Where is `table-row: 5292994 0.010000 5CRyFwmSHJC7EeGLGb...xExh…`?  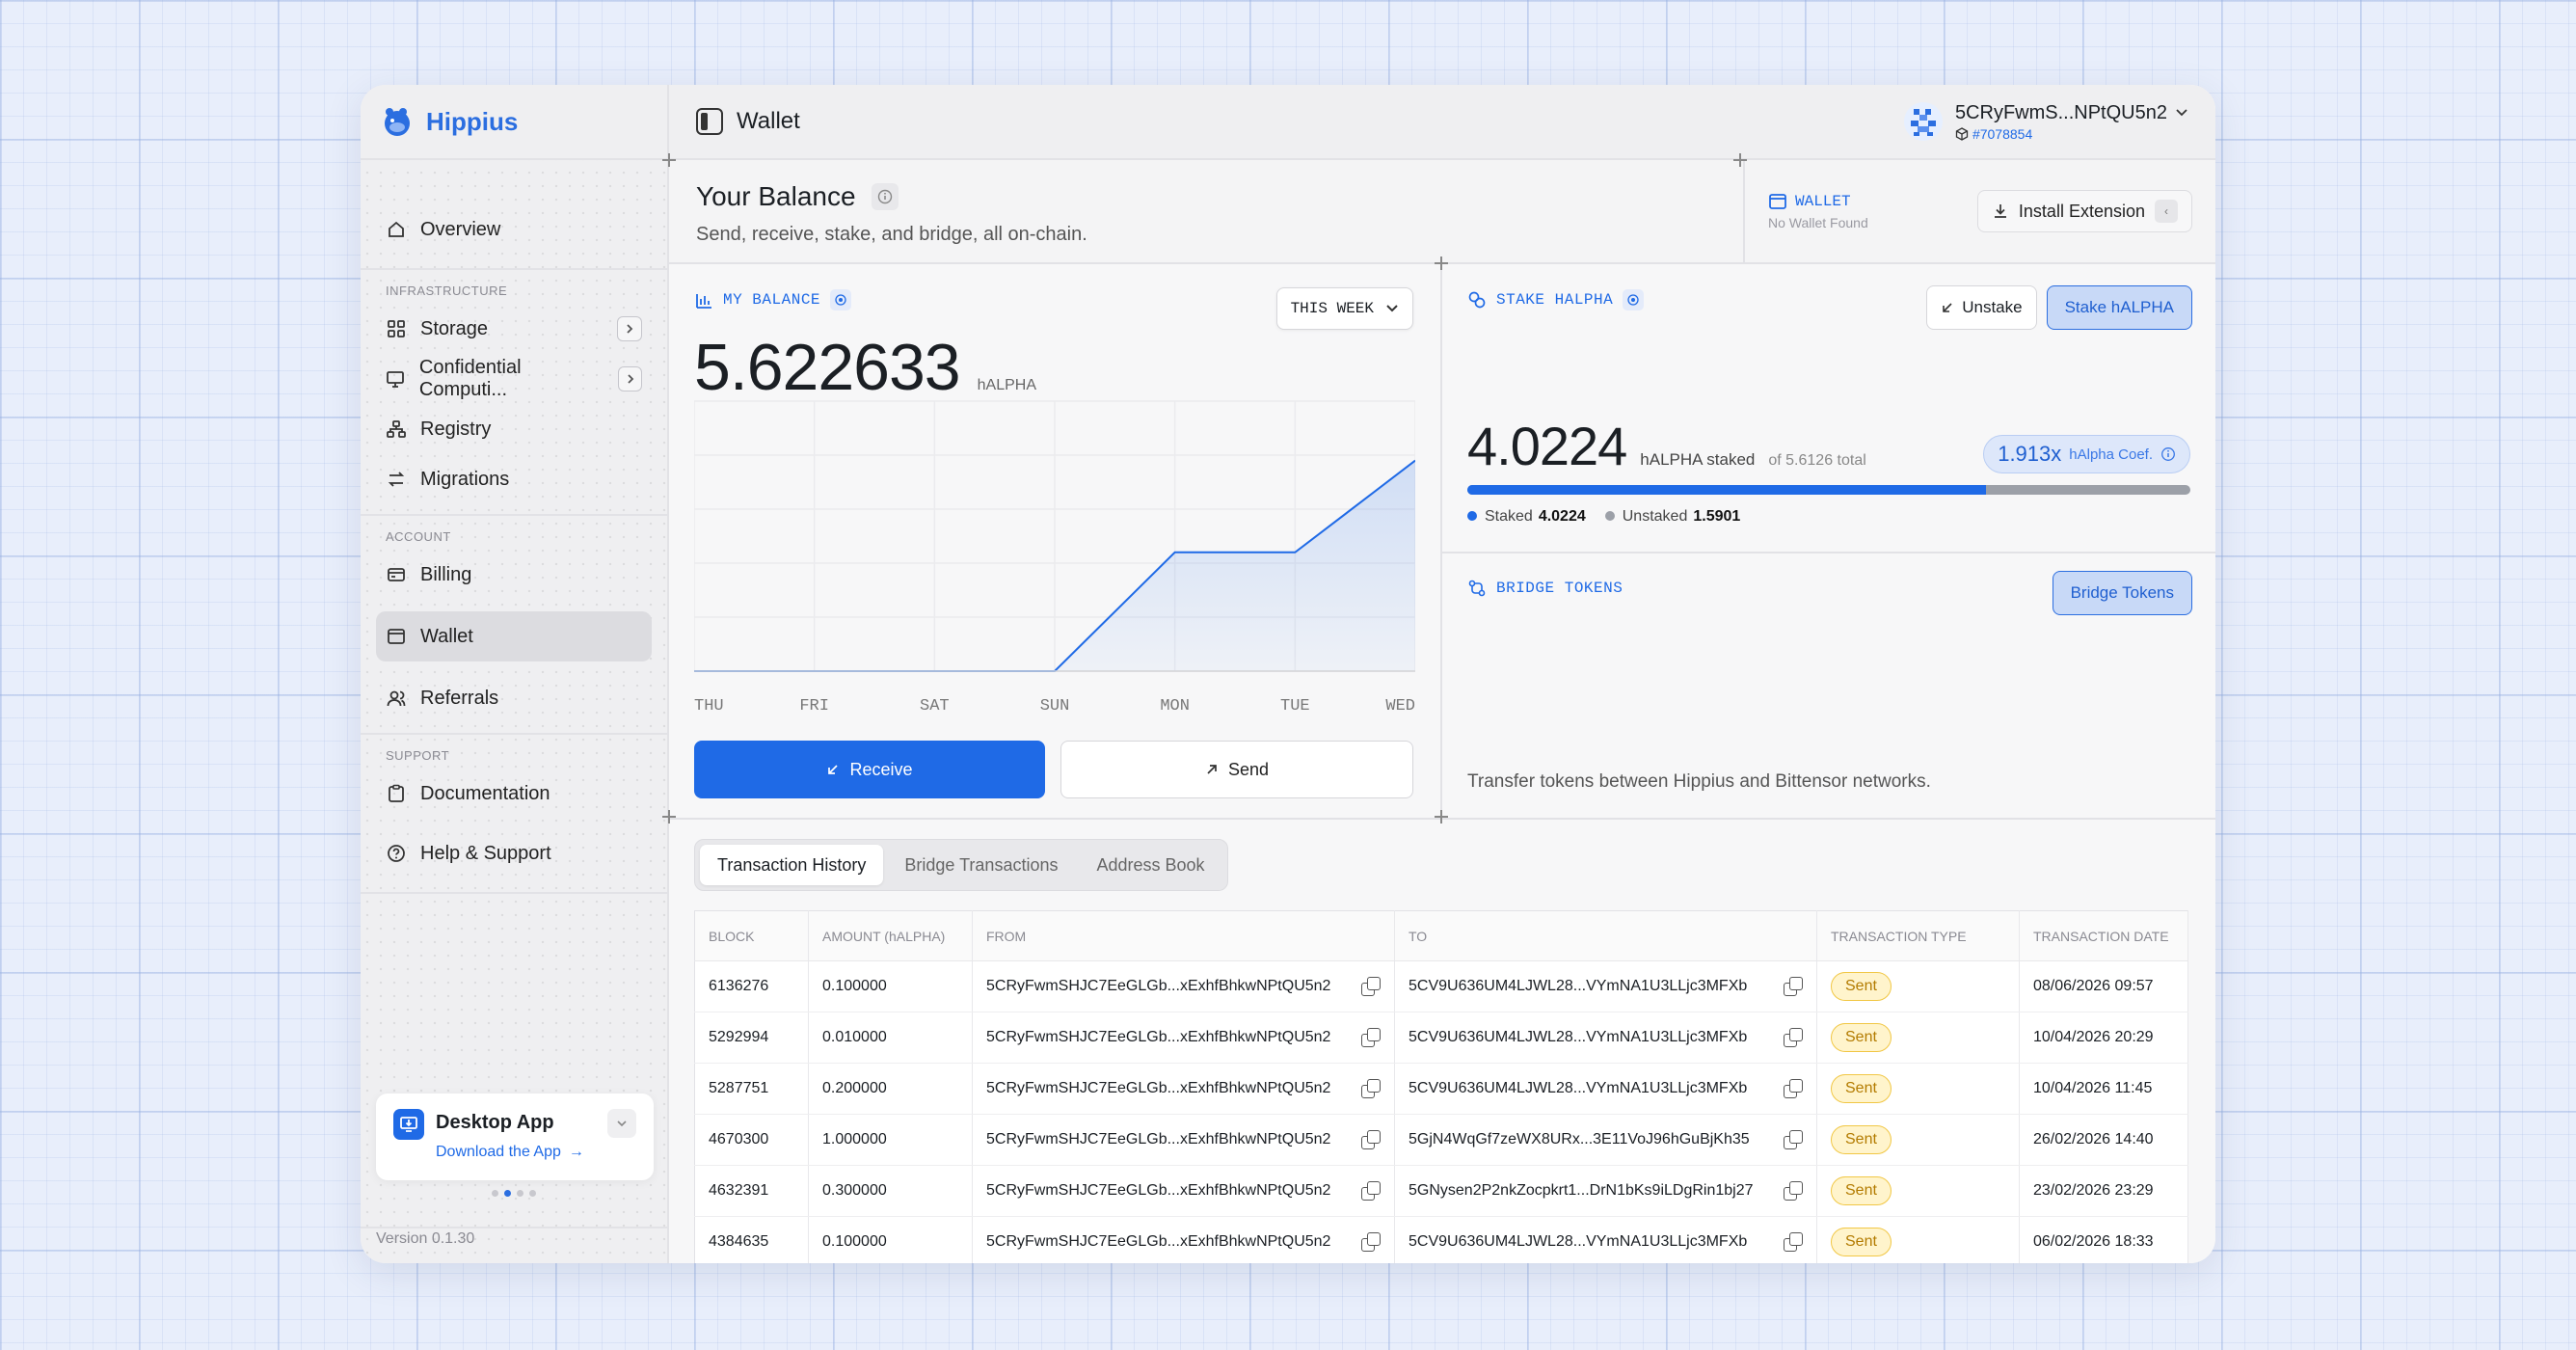
table-row: 5292994 0.010000 5CRyFwmSHJC7EeGLGb...xExh… is located at coordinates (1441, 1038).